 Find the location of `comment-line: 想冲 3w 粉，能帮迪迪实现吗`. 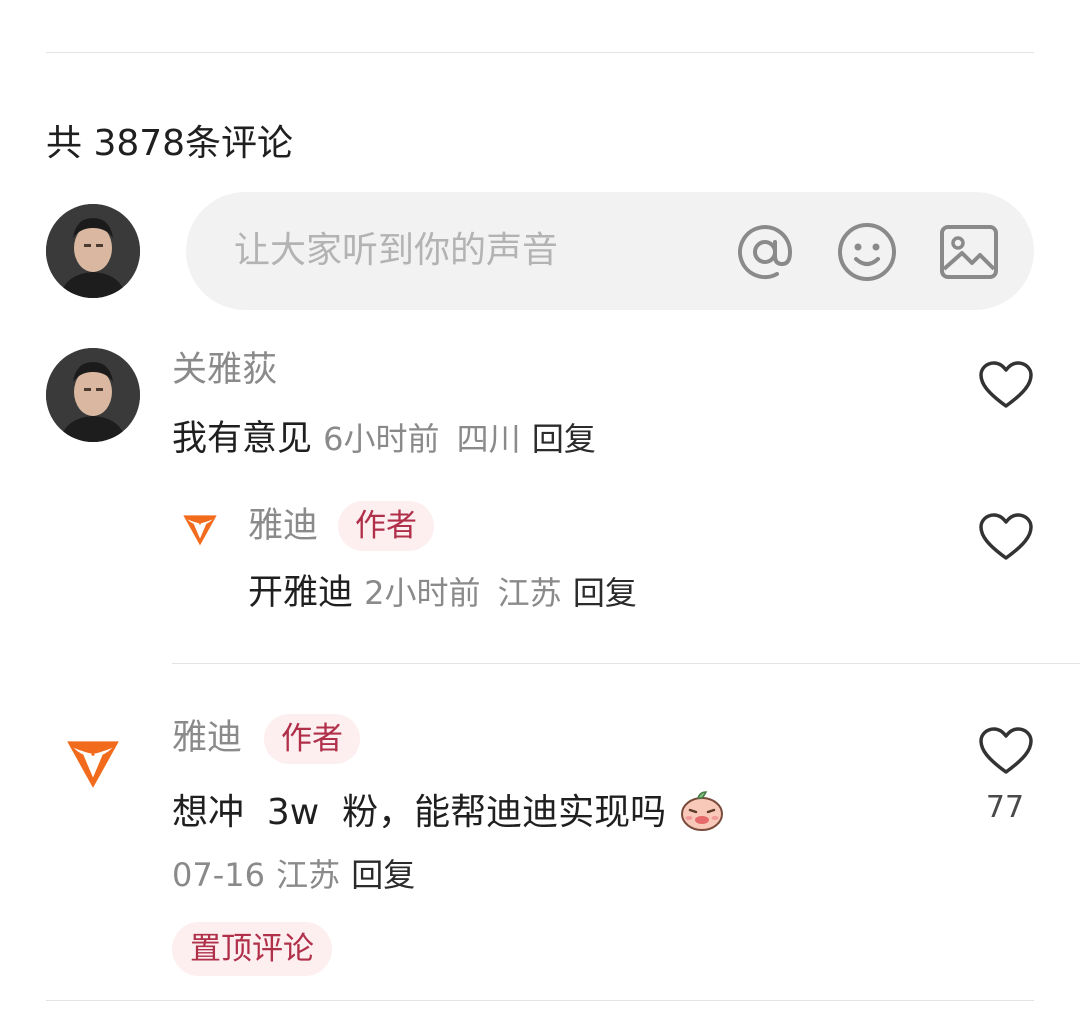

comment-line: 想冲 3w 粉，能帮迪迪实现吗 is located at coordinates (449, 816).